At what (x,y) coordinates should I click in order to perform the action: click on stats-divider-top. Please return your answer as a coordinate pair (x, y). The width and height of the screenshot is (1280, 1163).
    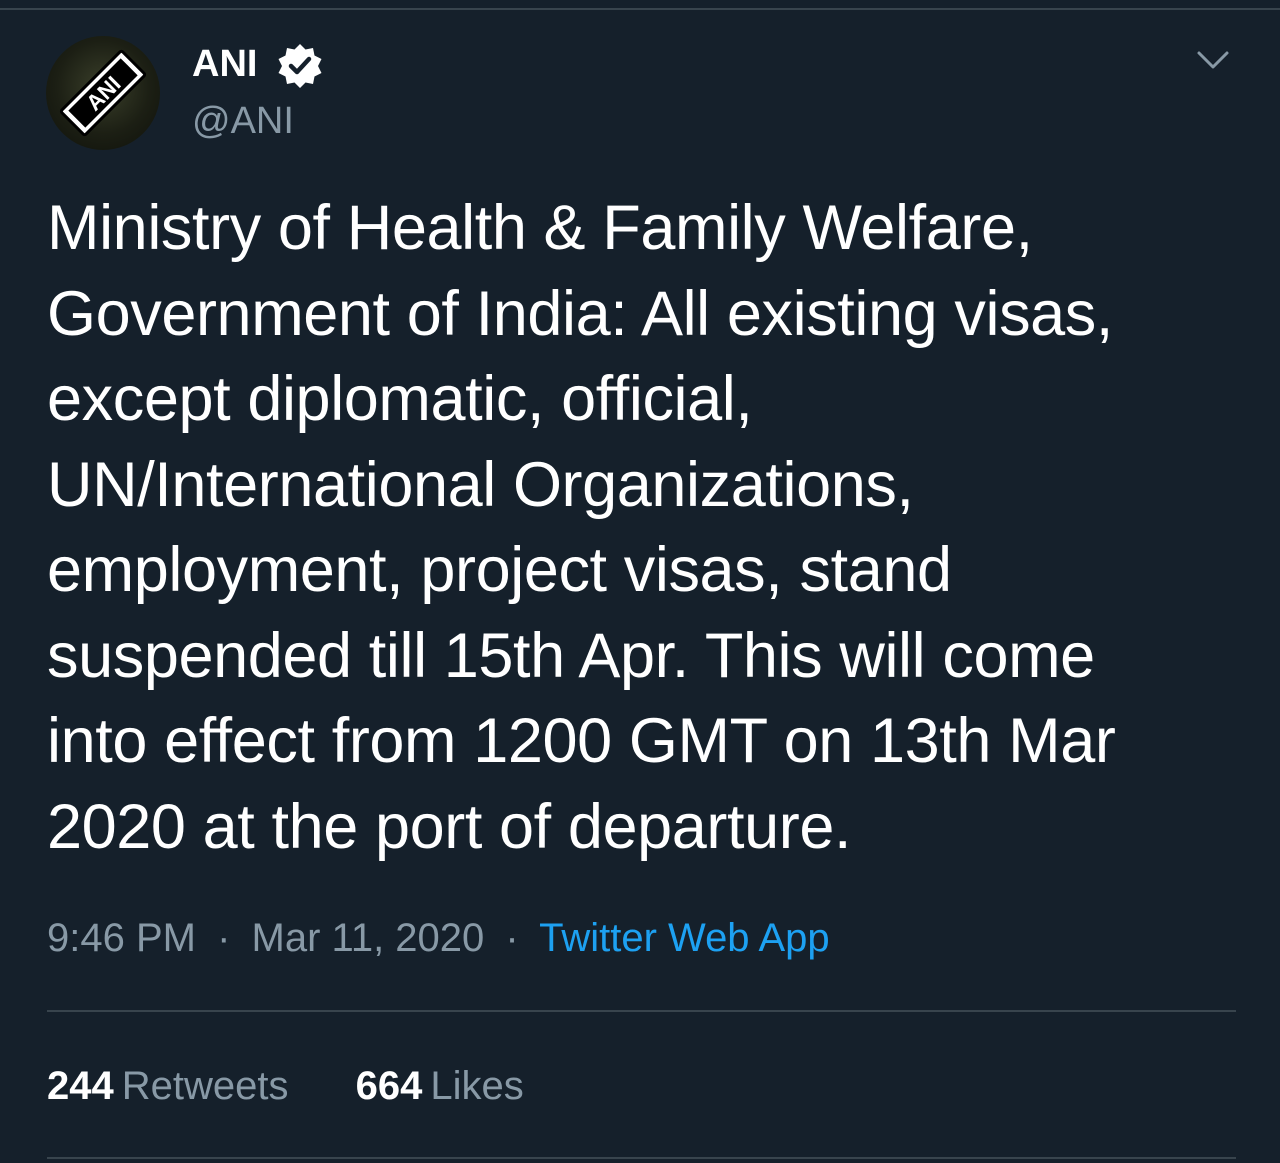
    Looking at the image, I should click on (641, 1011).